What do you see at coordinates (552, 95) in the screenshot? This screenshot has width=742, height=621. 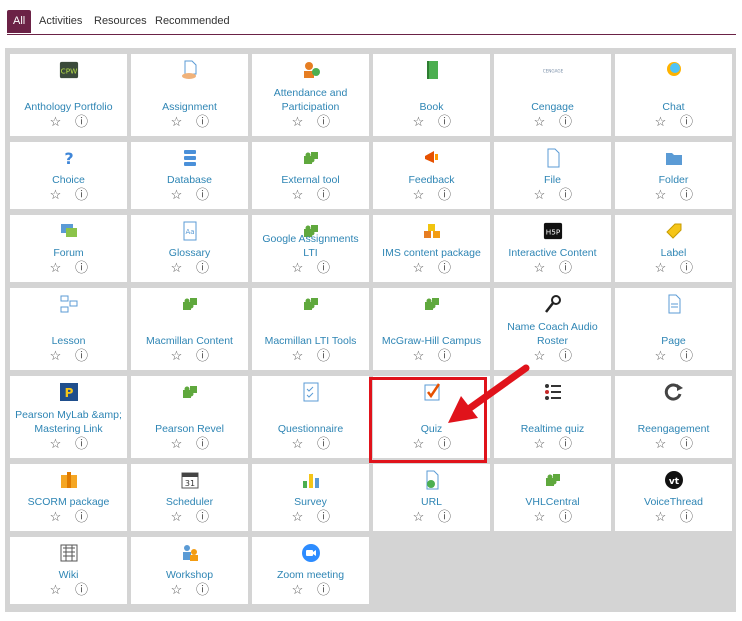 I see `activity-tile: CENGAGE Cengage ☆ ⓘ` at bounding box center [552, 95].